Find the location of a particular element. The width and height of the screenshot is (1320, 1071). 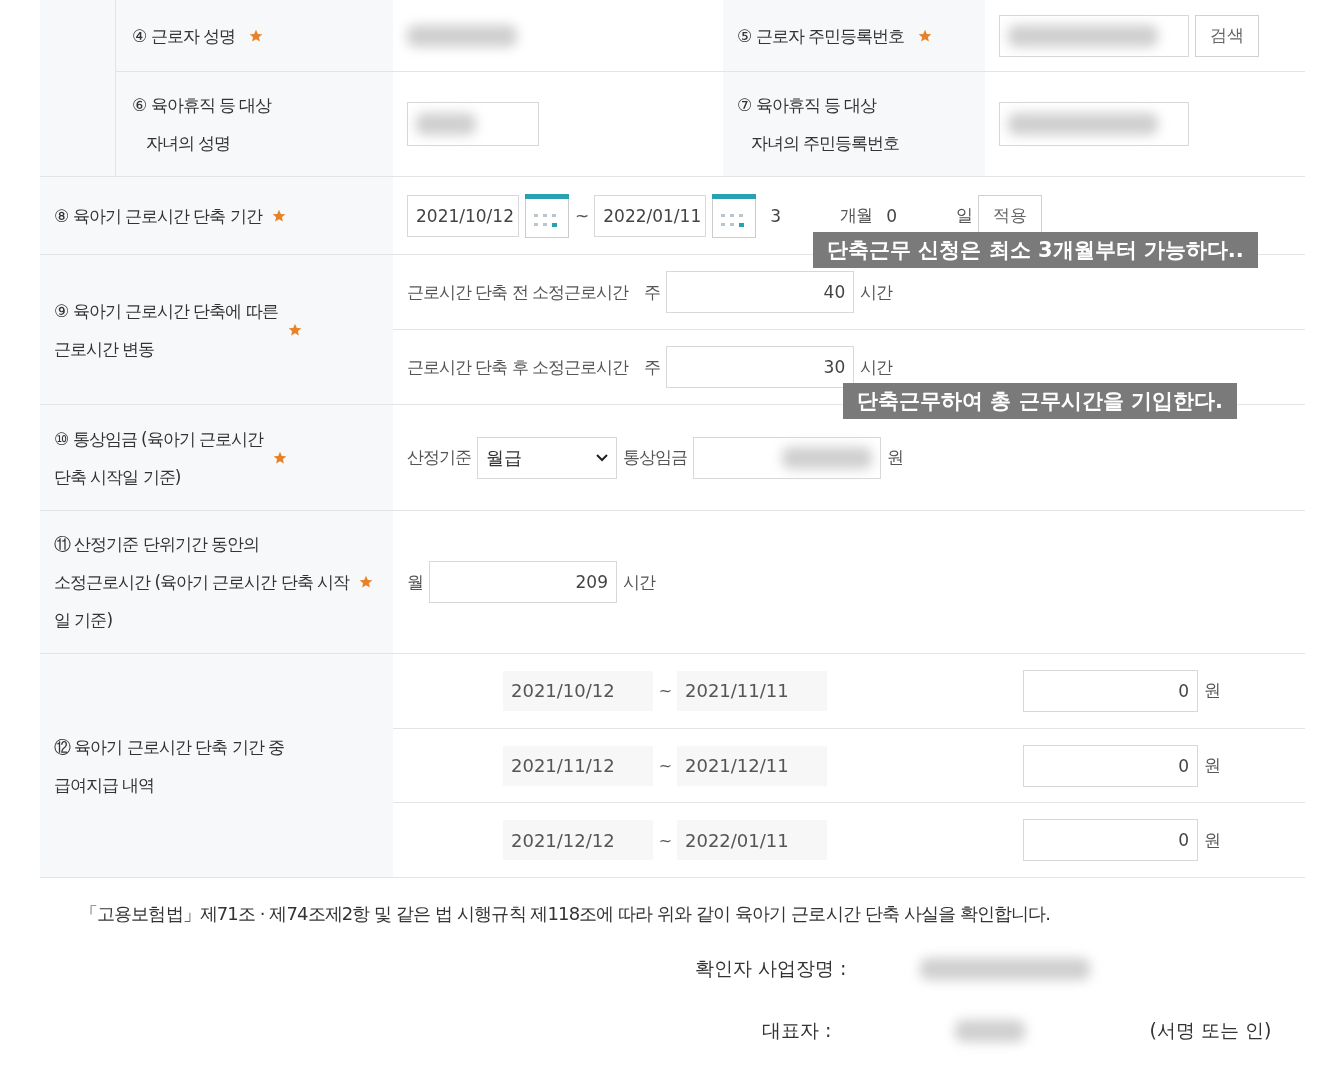

confirm-label: 확인자 사업장명 : is located at coordinates (771, 968).